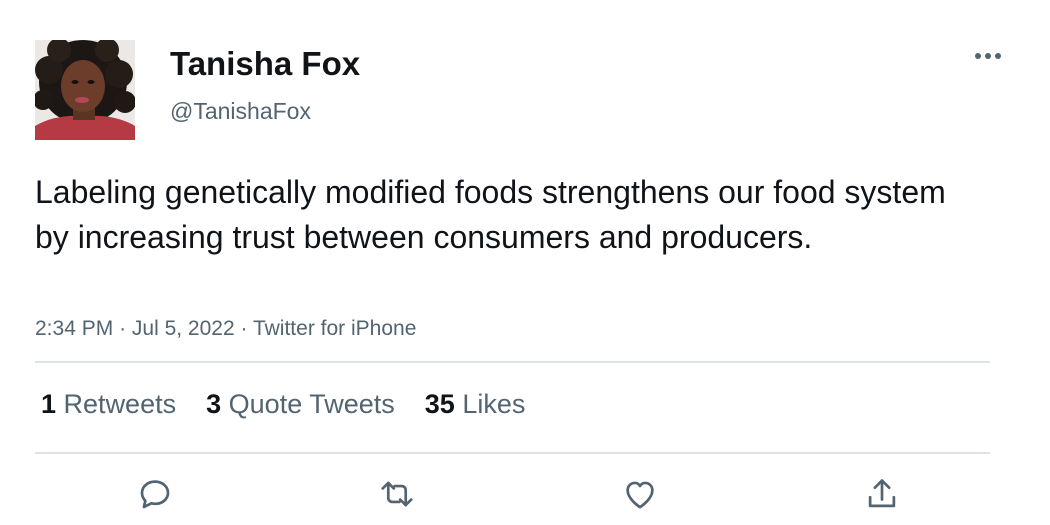  I want to click on reply-button, so click(155, 494).